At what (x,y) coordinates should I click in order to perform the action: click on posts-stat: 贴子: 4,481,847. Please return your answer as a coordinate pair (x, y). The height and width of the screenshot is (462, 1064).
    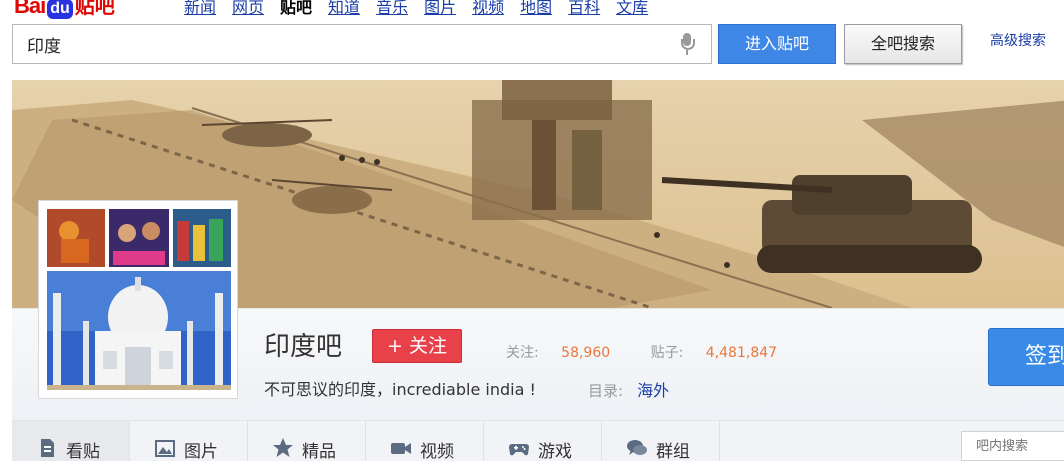
    Looking at the image, I should click on (714, 353).